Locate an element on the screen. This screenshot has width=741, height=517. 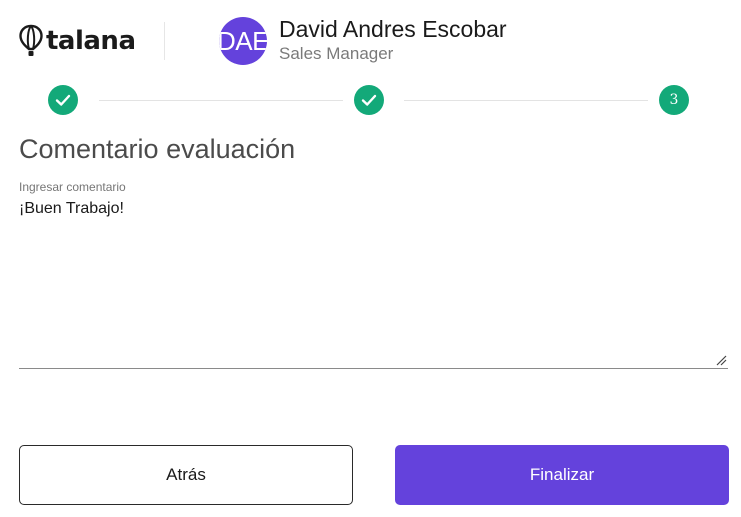
avatar: DAE is located at coordinates (243, 41).